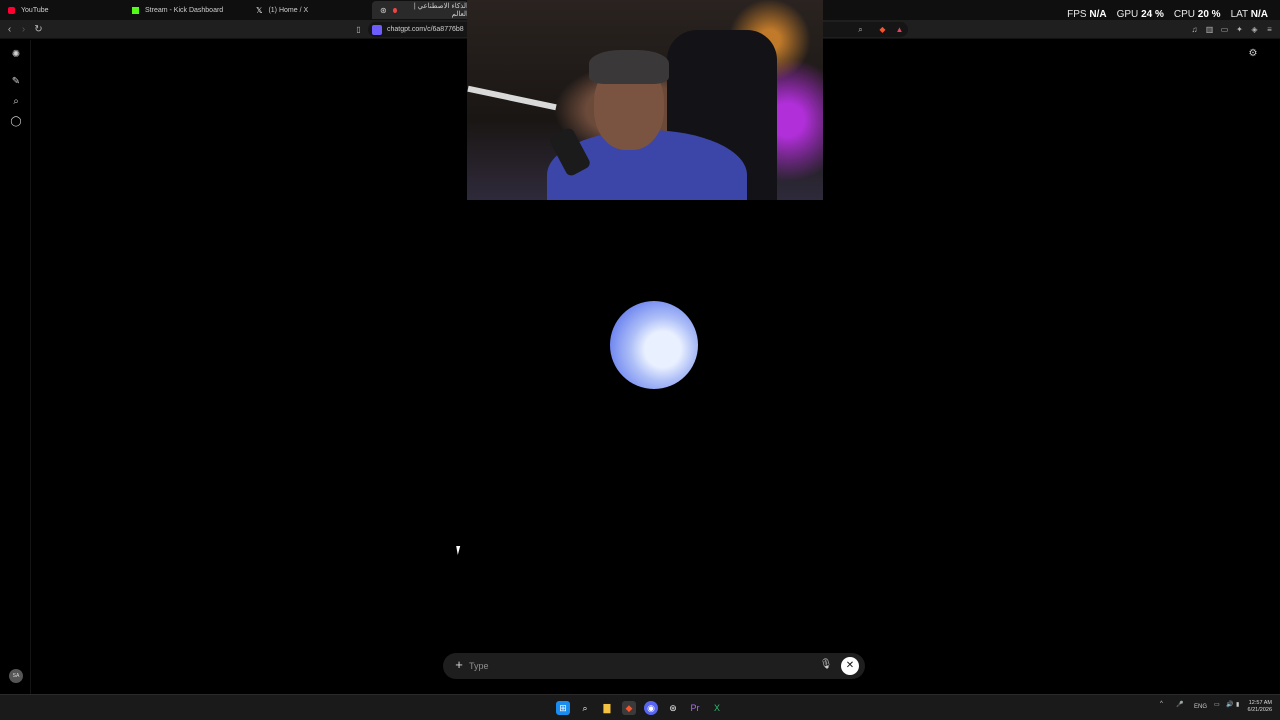 This screenshot has width=1280, height=720. What do you see at coordinates (860, 29) in the screenshot?
I see `zoom-icon: ⌕` at bounding box center [860, 29].